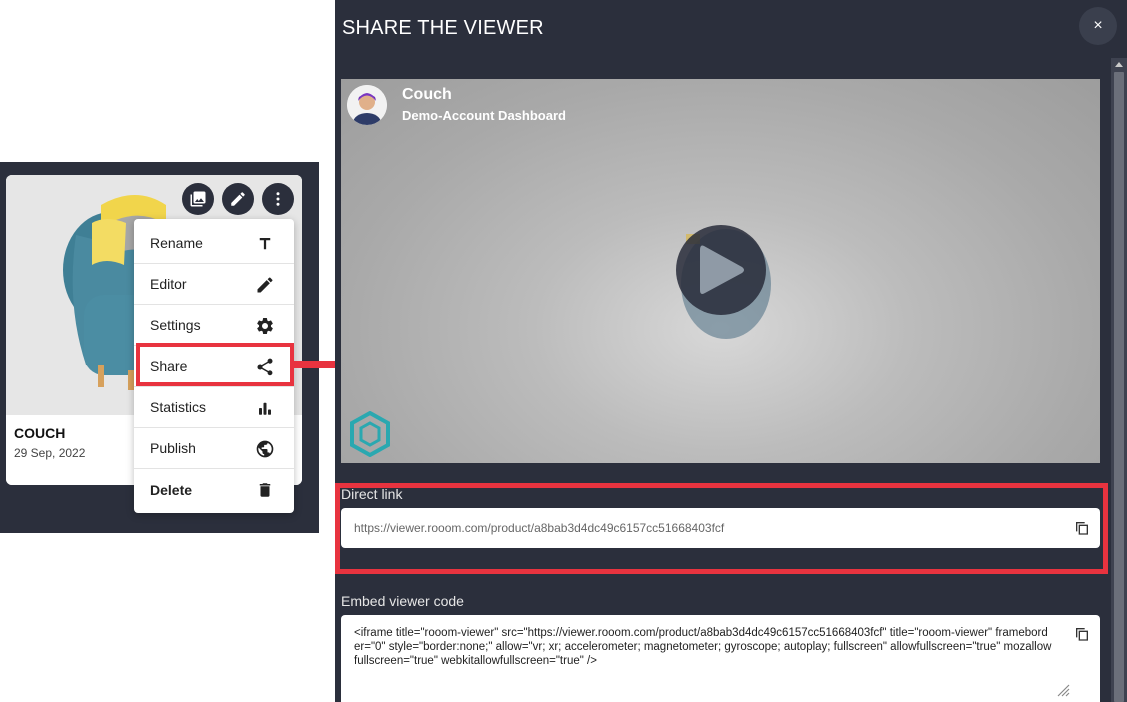 The height and width of the screenshot is (702, 1127). I want to click on menu-item-settings: Settings, so click(214, 325).